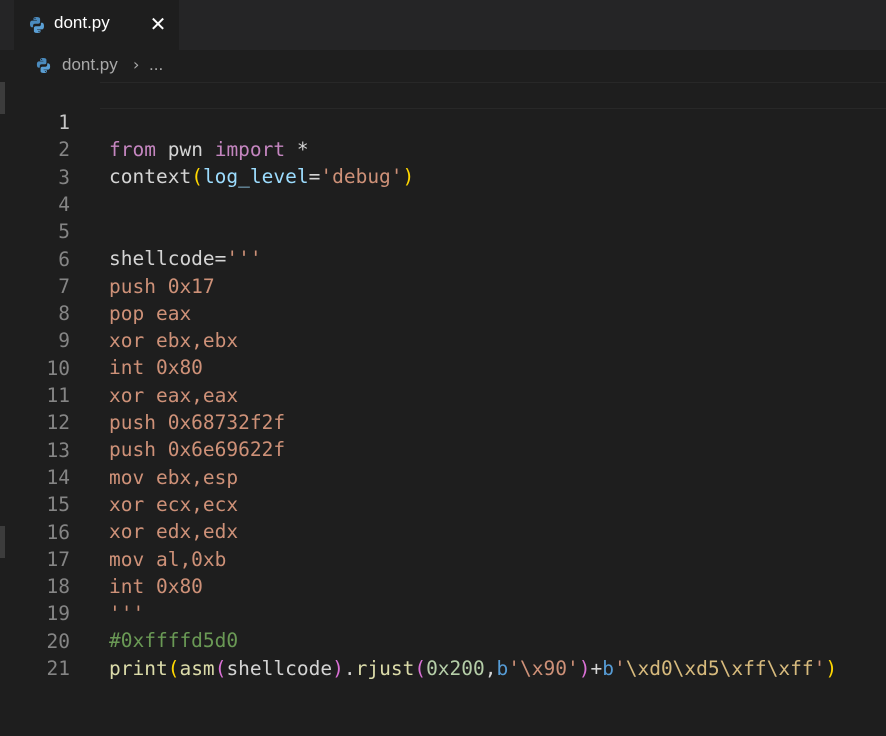 The height and width of the screenshot is (736, 886). I want to click on code-line: 18 ''', so click(443, 585).